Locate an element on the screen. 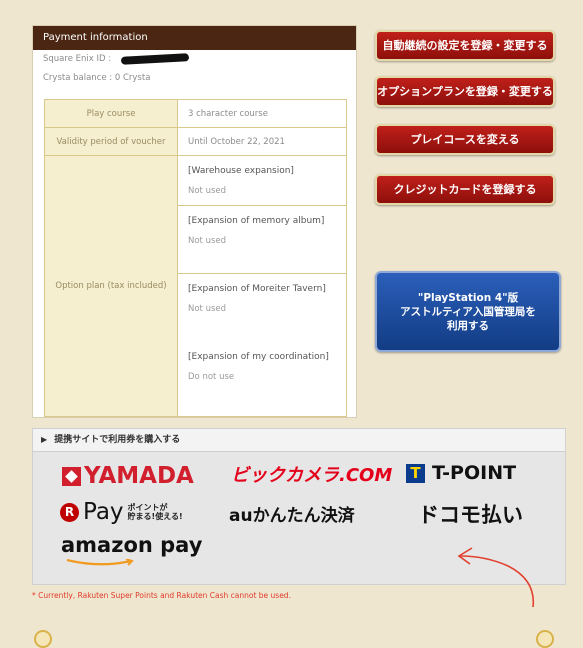 The image size is (583, 648). register-credit-card-button: クレジットカードを登録する is located at coordinates (465, 189).